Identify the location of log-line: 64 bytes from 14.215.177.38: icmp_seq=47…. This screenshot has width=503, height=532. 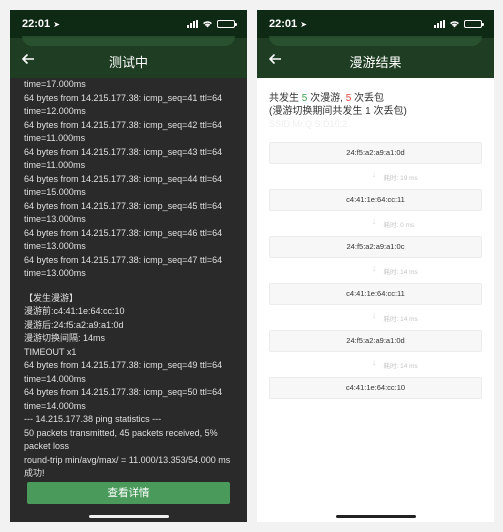
(123, 259).